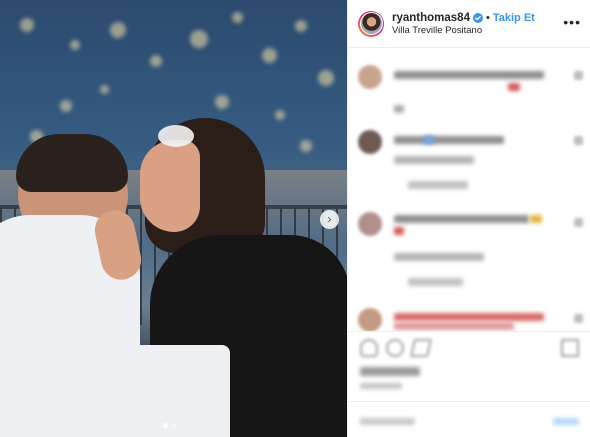 Image resolution: width=590 pixels, height=437 pixels. I want to click on post-date, so click(381, 386).